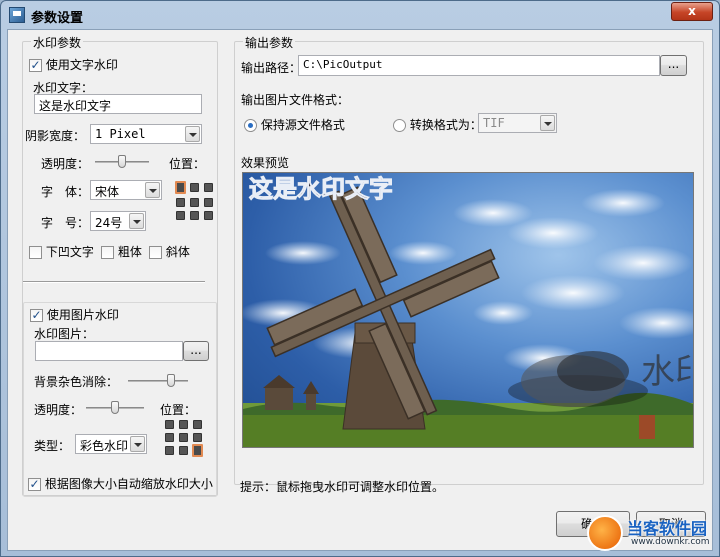  I want to click on keep-format-row: 保持源文件格式, so click(294, 124).